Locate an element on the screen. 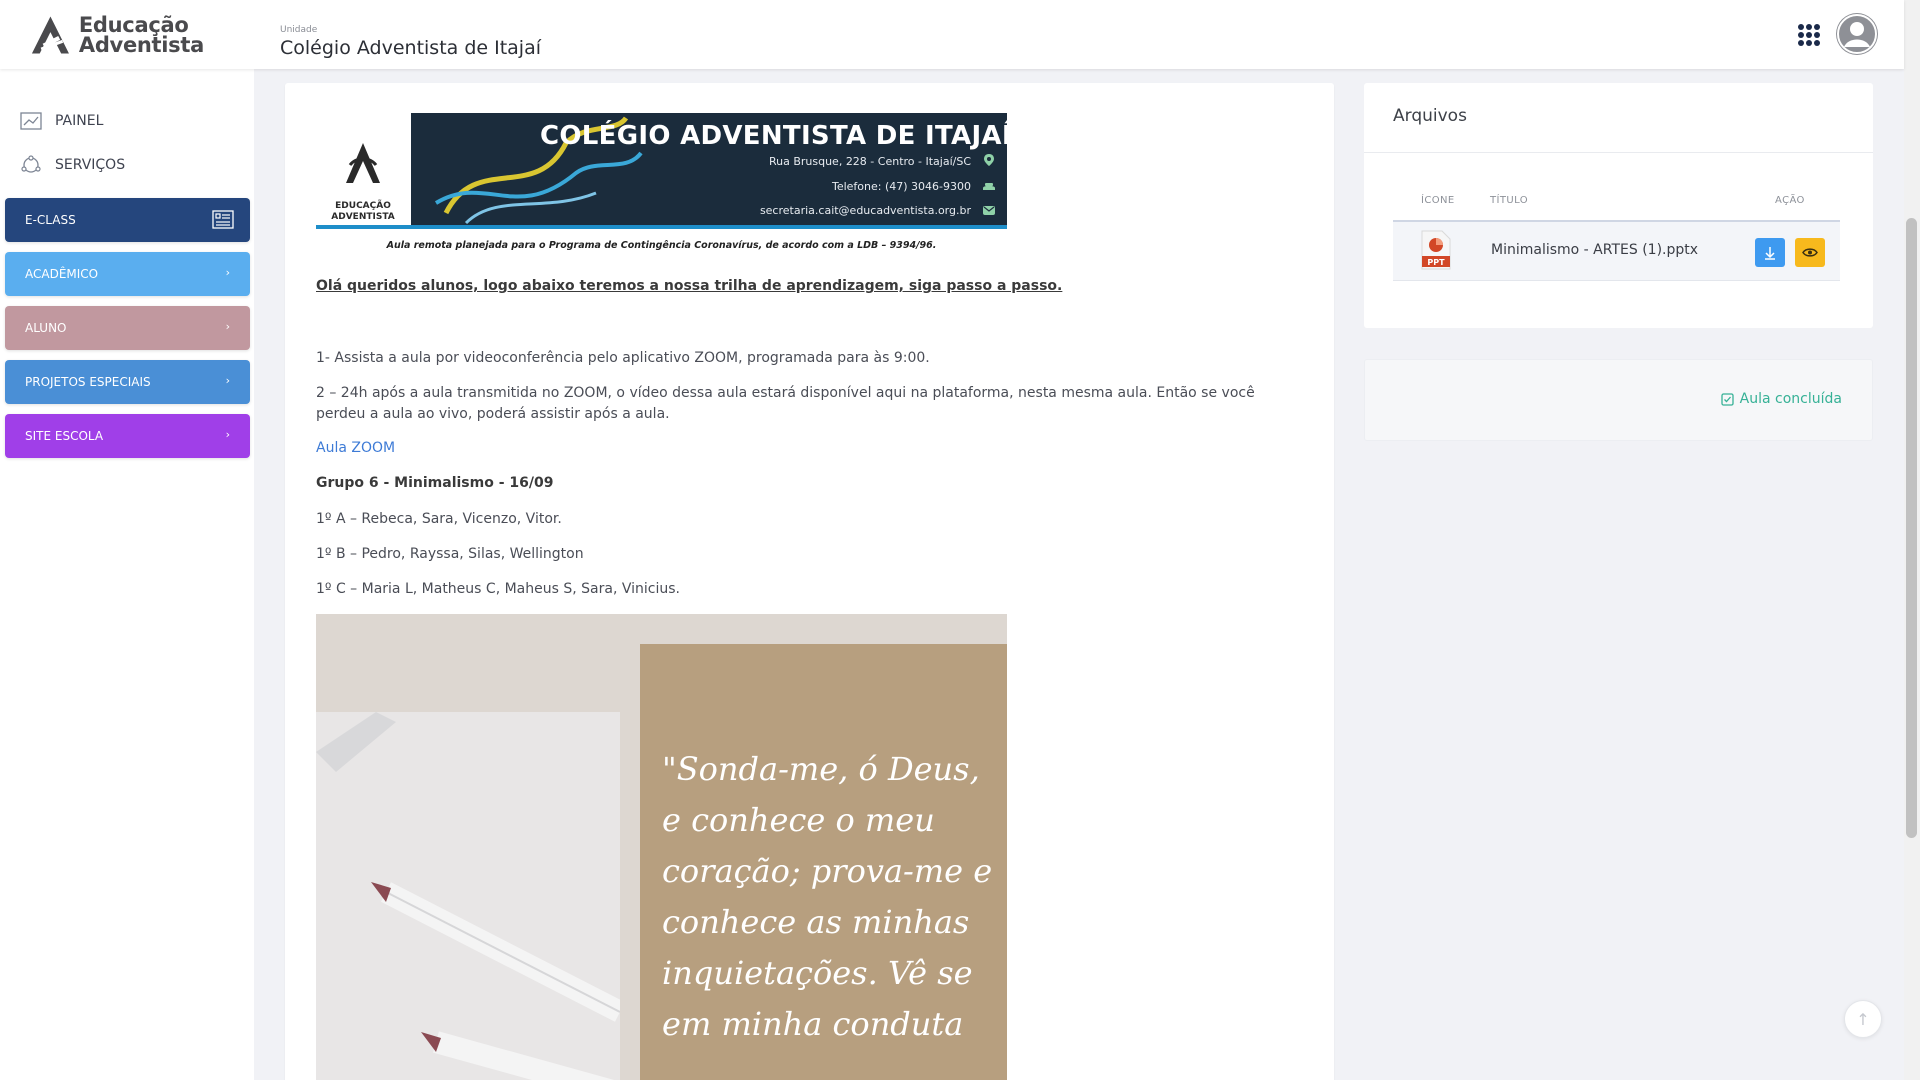 Image resolution: width=1920 pixels, height=1080 pixels. sidebar-button-site-escola: SITE ESCOLA › is located at coordinates (127, 436).